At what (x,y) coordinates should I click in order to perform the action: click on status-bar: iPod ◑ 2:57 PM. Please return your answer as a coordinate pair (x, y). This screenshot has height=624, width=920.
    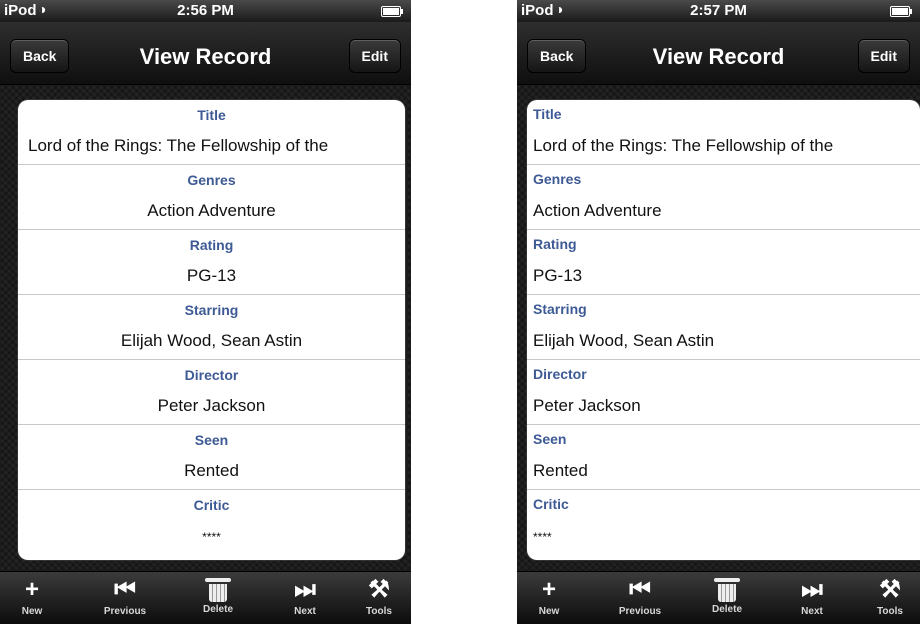
    Looking at the image, I should click on (718, 11).